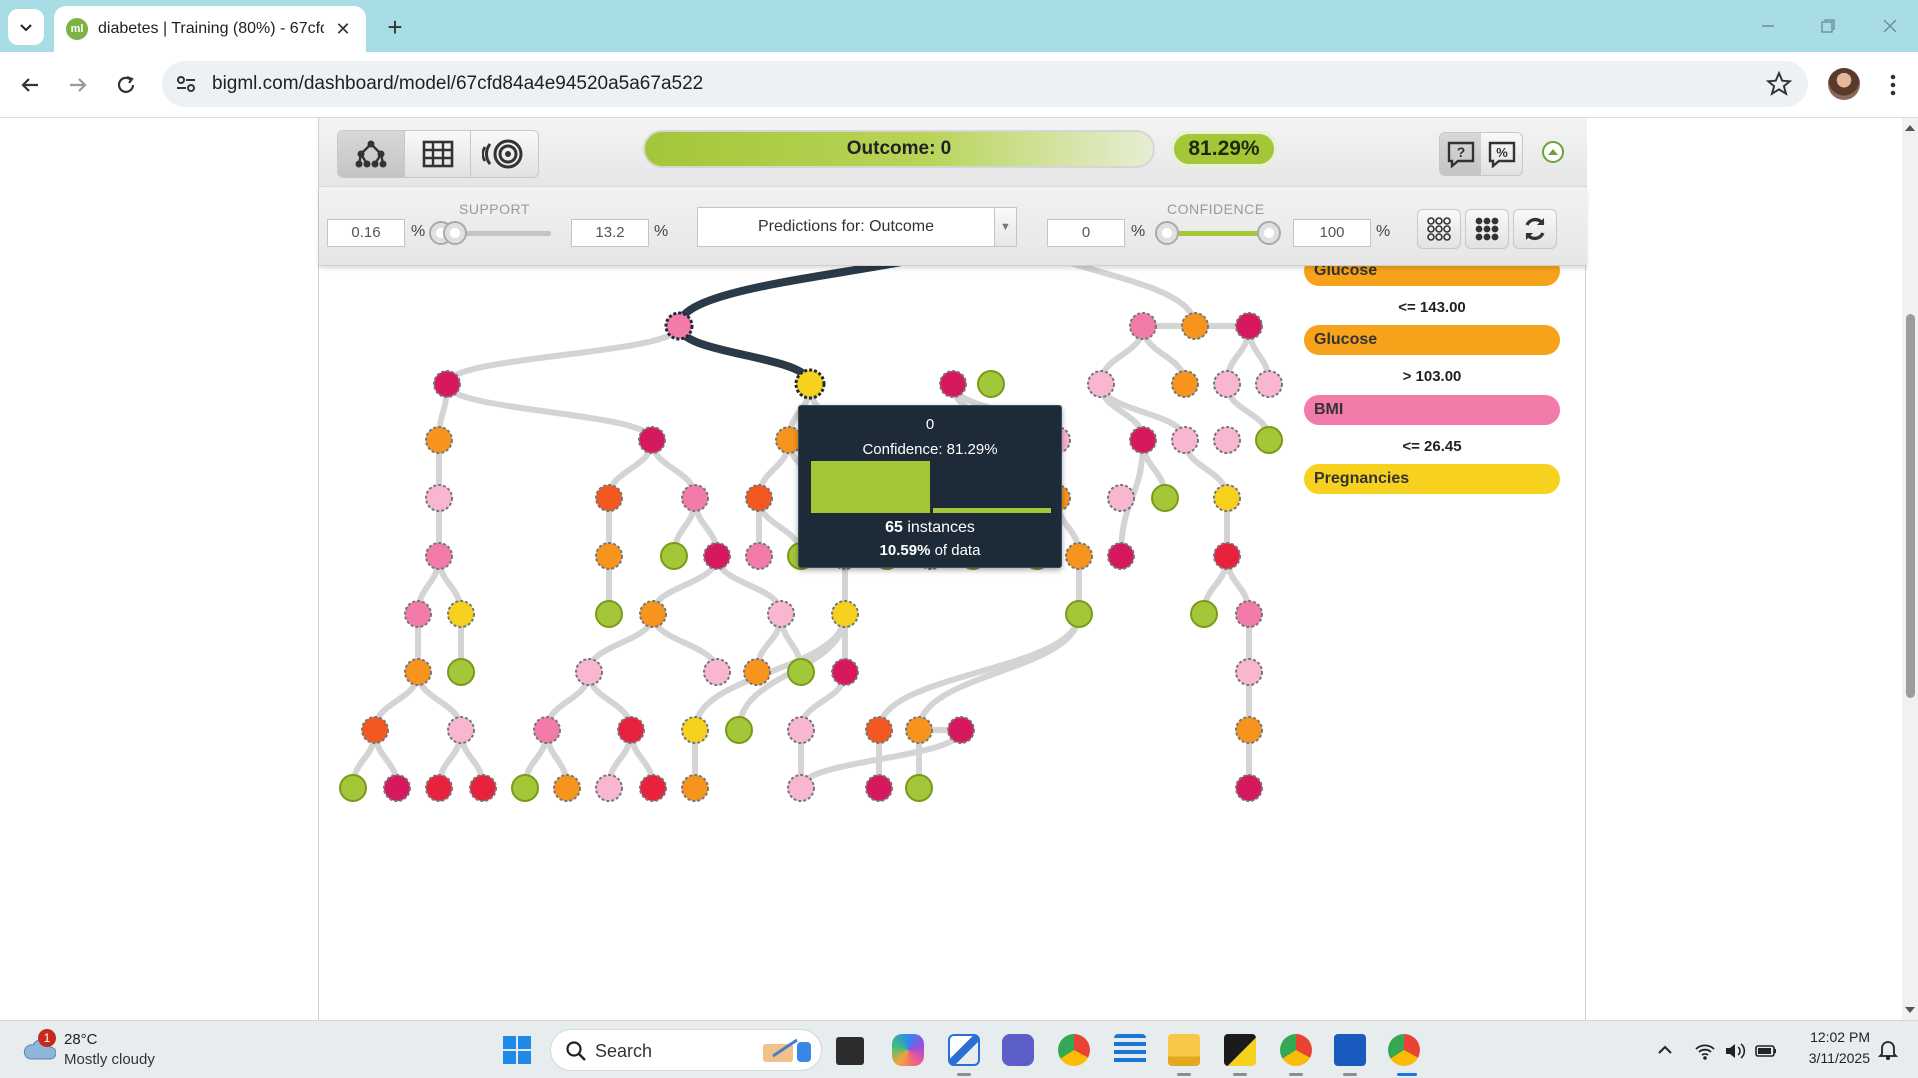  What do you see at coordinates (504, 154) in the screenshot?
I see `sunburst-view-button` at bounding box center [504, 154].